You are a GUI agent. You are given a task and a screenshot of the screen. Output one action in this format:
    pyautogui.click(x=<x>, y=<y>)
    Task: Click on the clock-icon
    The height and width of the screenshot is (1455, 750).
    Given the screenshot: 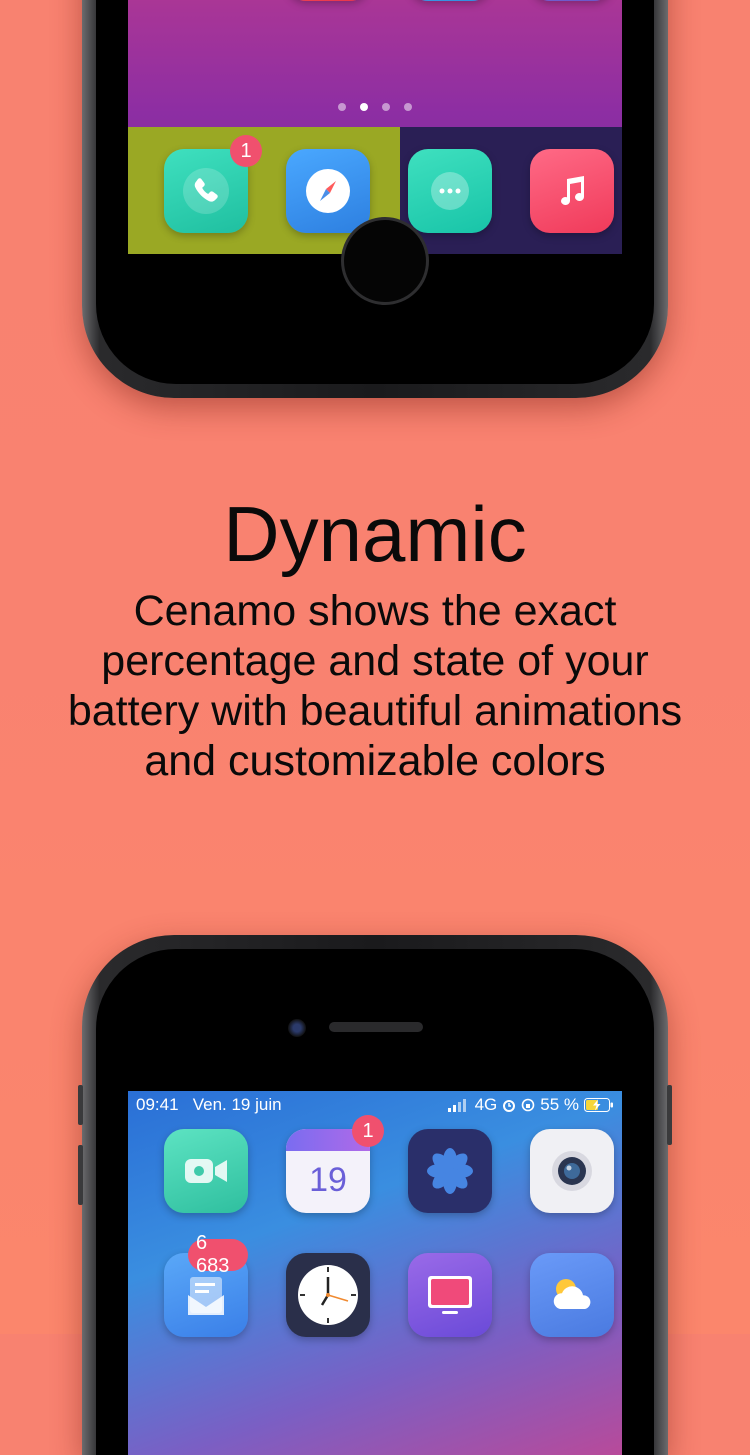 What is the action you would take?
    pyautogui.click(x=328, y=1295)
    